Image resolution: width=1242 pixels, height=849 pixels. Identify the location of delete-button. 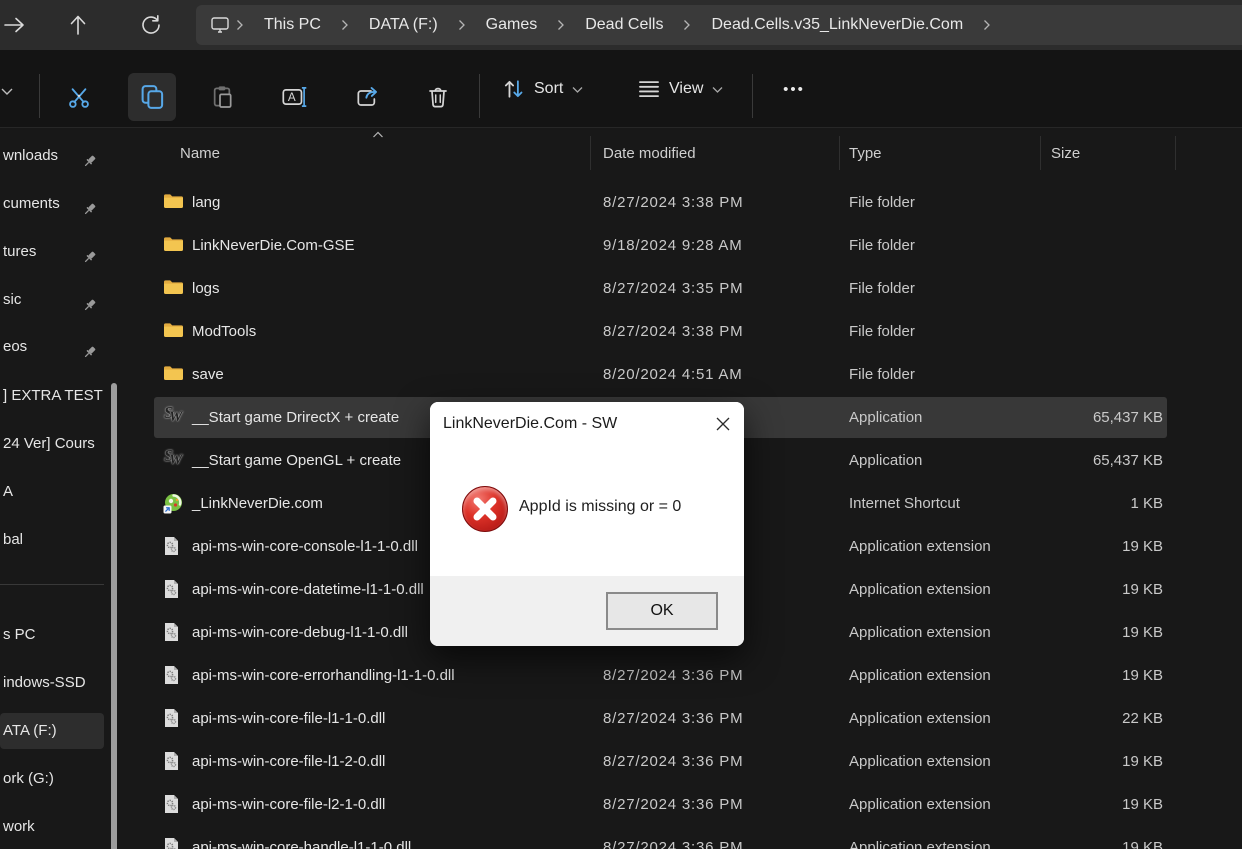
(438, 97).